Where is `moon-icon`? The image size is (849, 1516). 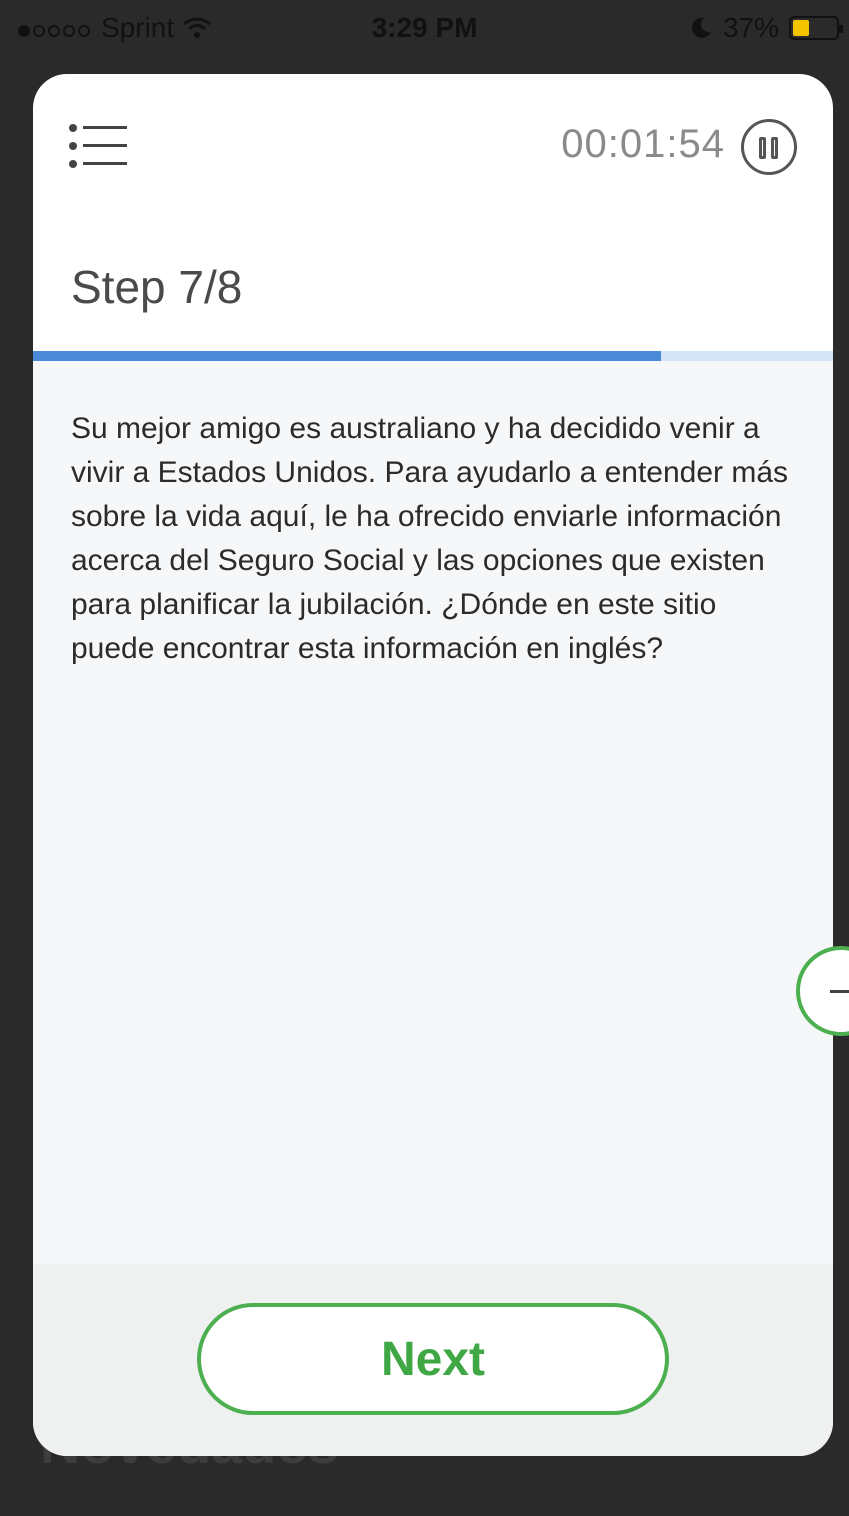 moon-icon is located at coordinates (701, 27).